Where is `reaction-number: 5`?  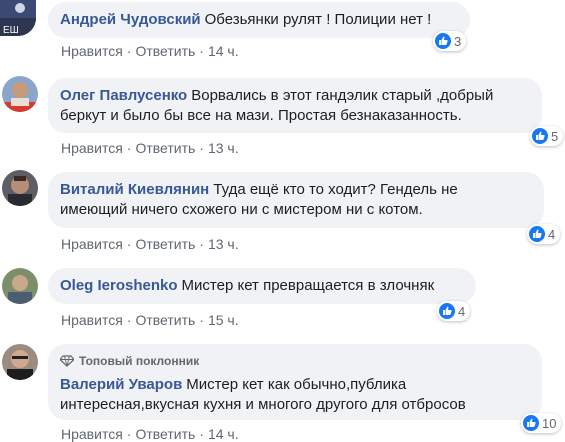
reaction-number: 5 is located at coordinates (555, 136).